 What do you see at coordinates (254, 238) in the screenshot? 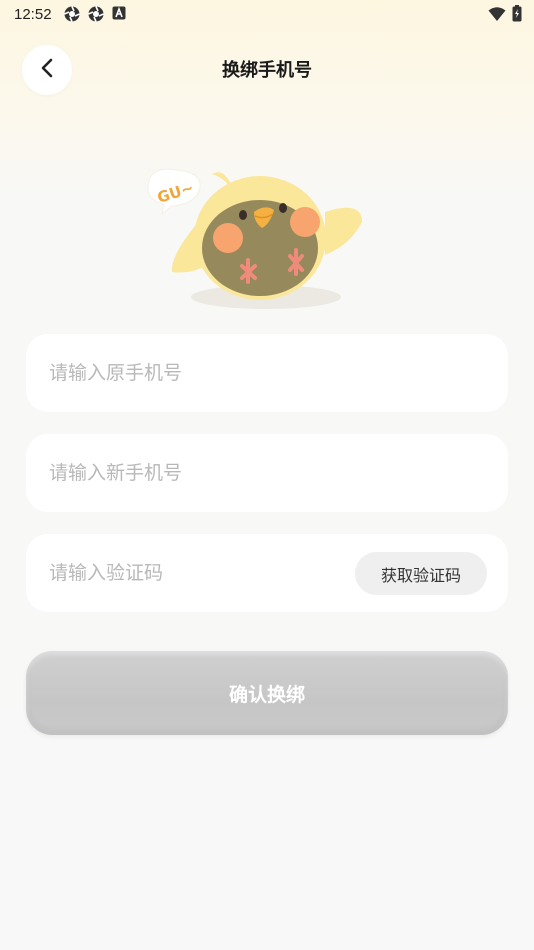
I see `chick-mascot-illustration: GU~` at bounding box center [254, 238].